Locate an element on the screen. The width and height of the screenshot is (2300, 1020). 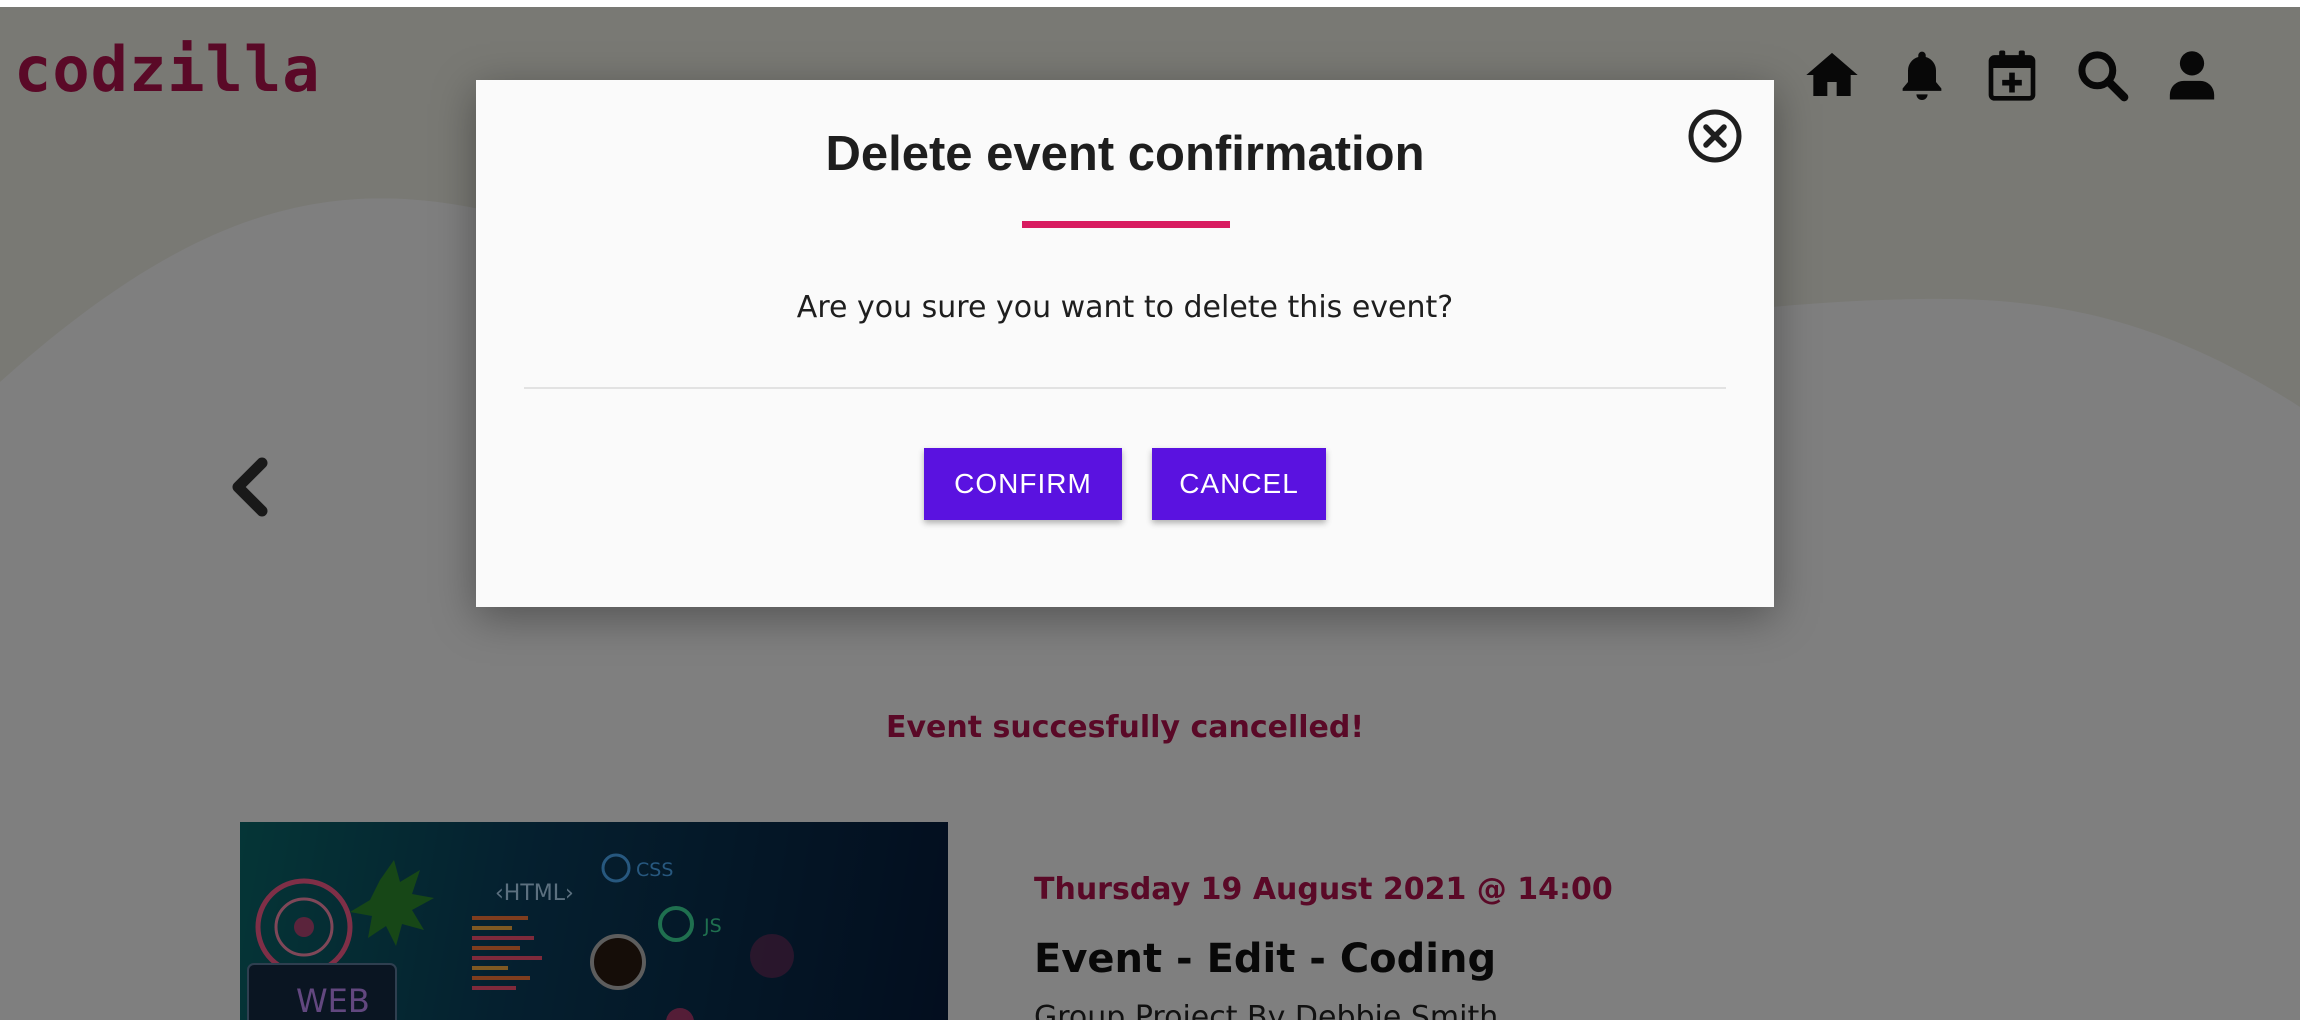
modal-title: Delete event confirmation is located at coordinates (1125, 154).